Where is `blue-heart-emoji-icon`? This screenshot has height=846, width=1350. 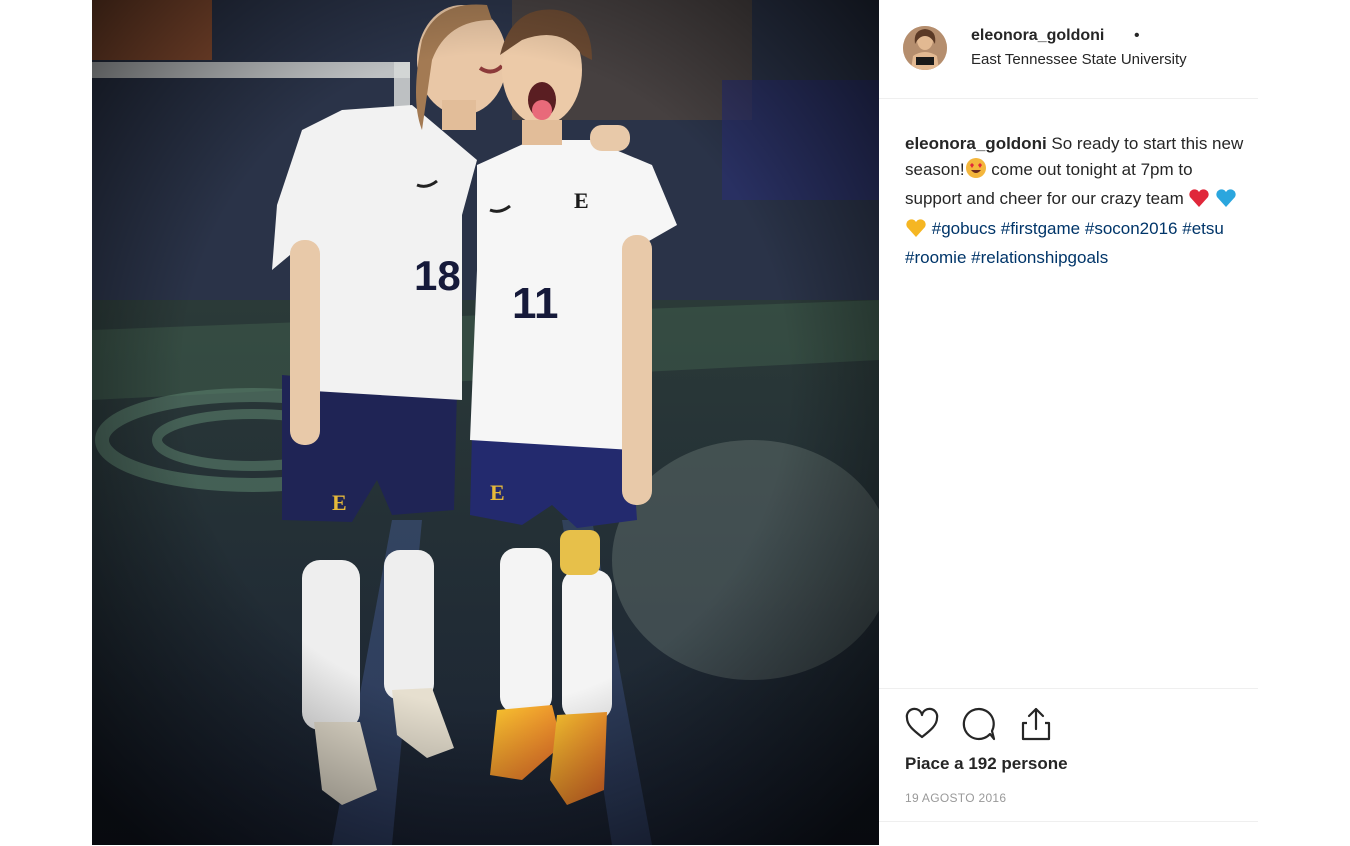
blue-heart-emoji-icon is located at coordinates (1226, 202).